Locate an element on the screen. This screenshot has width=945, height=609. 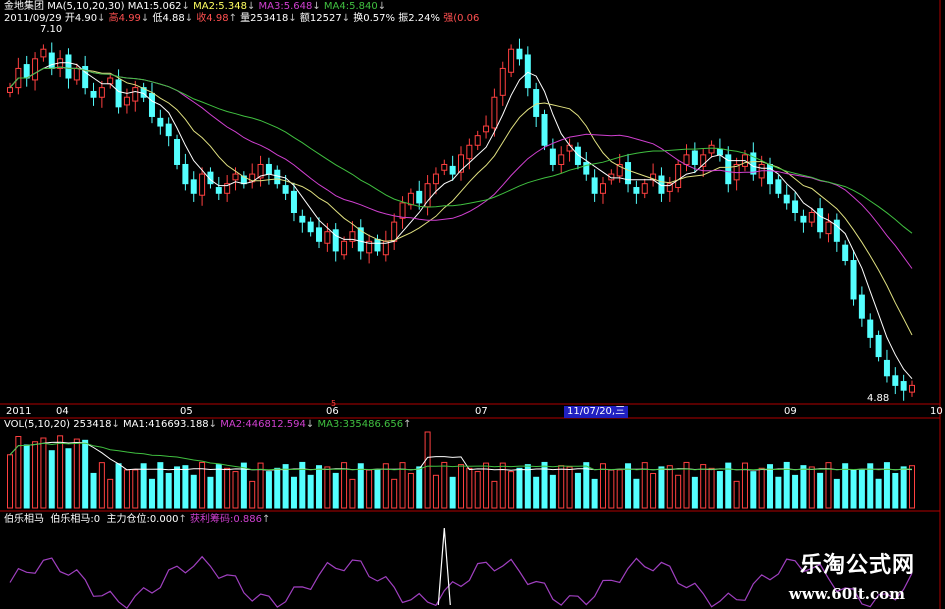
axis-label-2011: 2011 is located at coordinates (19, 411).